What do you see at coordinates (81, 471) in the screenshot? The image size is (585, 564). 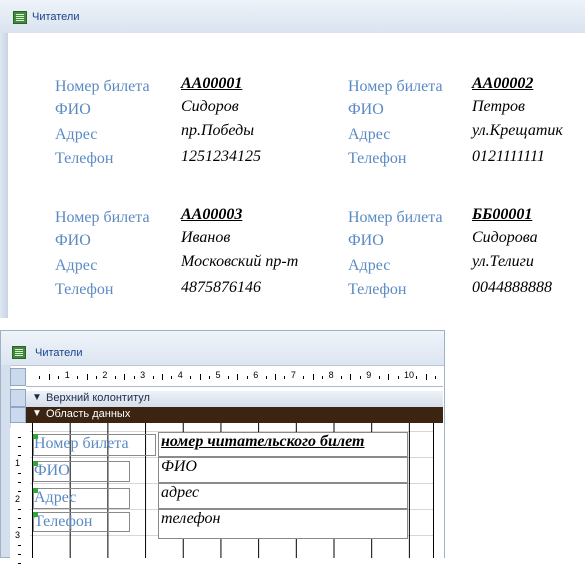 I see `label-control-name: ФИО` at bounding box center [81, 471].